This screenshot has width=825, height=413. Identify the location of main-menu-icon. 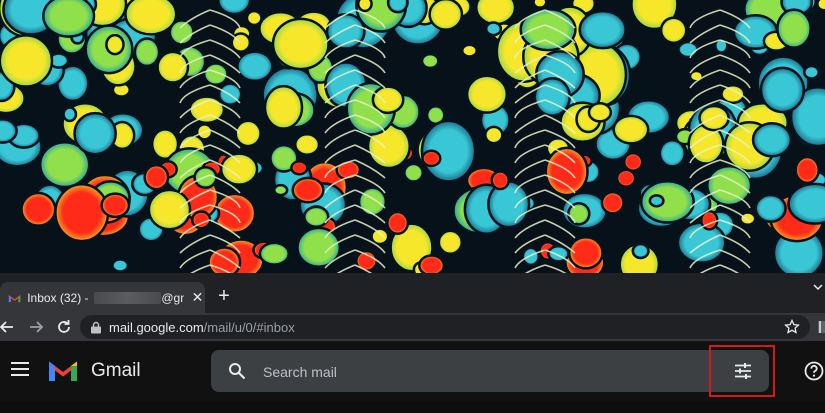
(20, 369).